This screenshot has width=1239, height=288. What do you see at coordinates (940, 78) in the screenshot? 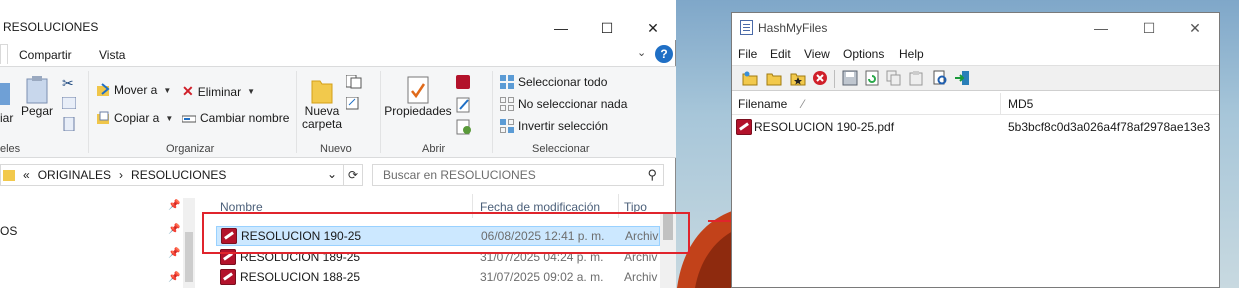
I see `find-icon` at bounding box center [940, 78].